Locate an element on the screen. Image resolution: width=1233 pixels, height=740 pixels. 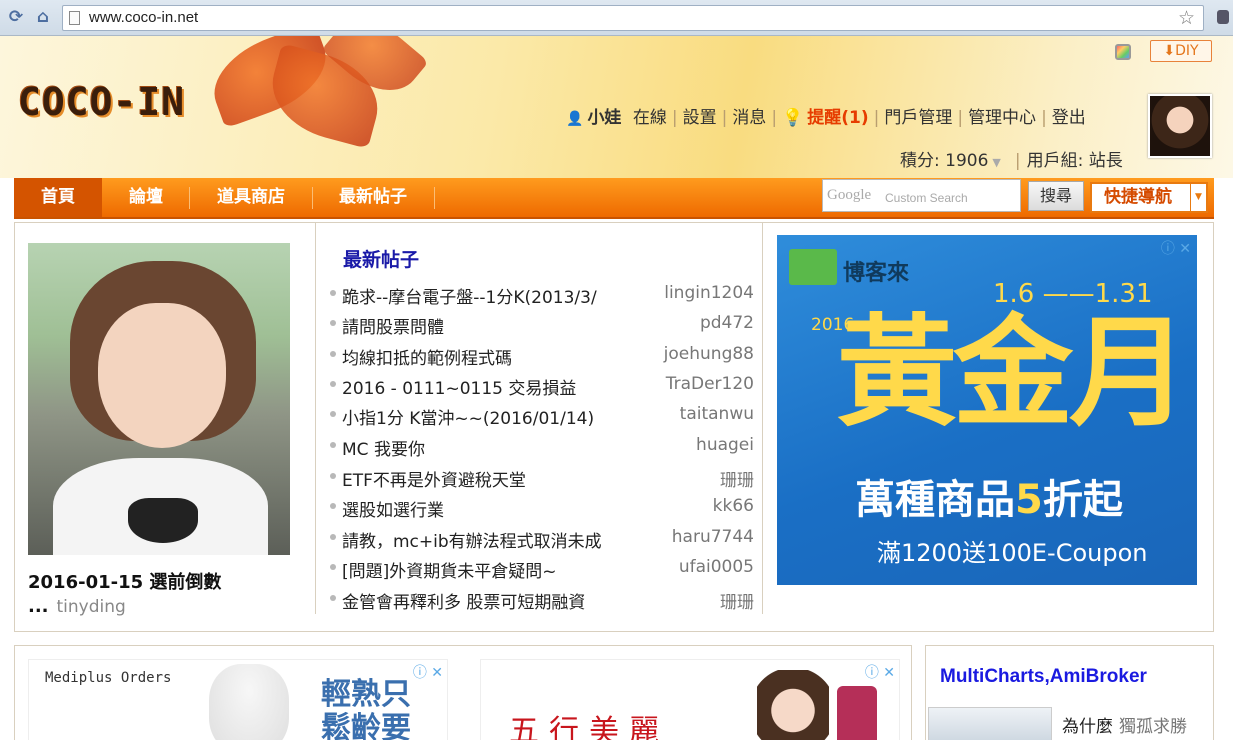
messages-link: 消息 is located at coordinates (749, 115).